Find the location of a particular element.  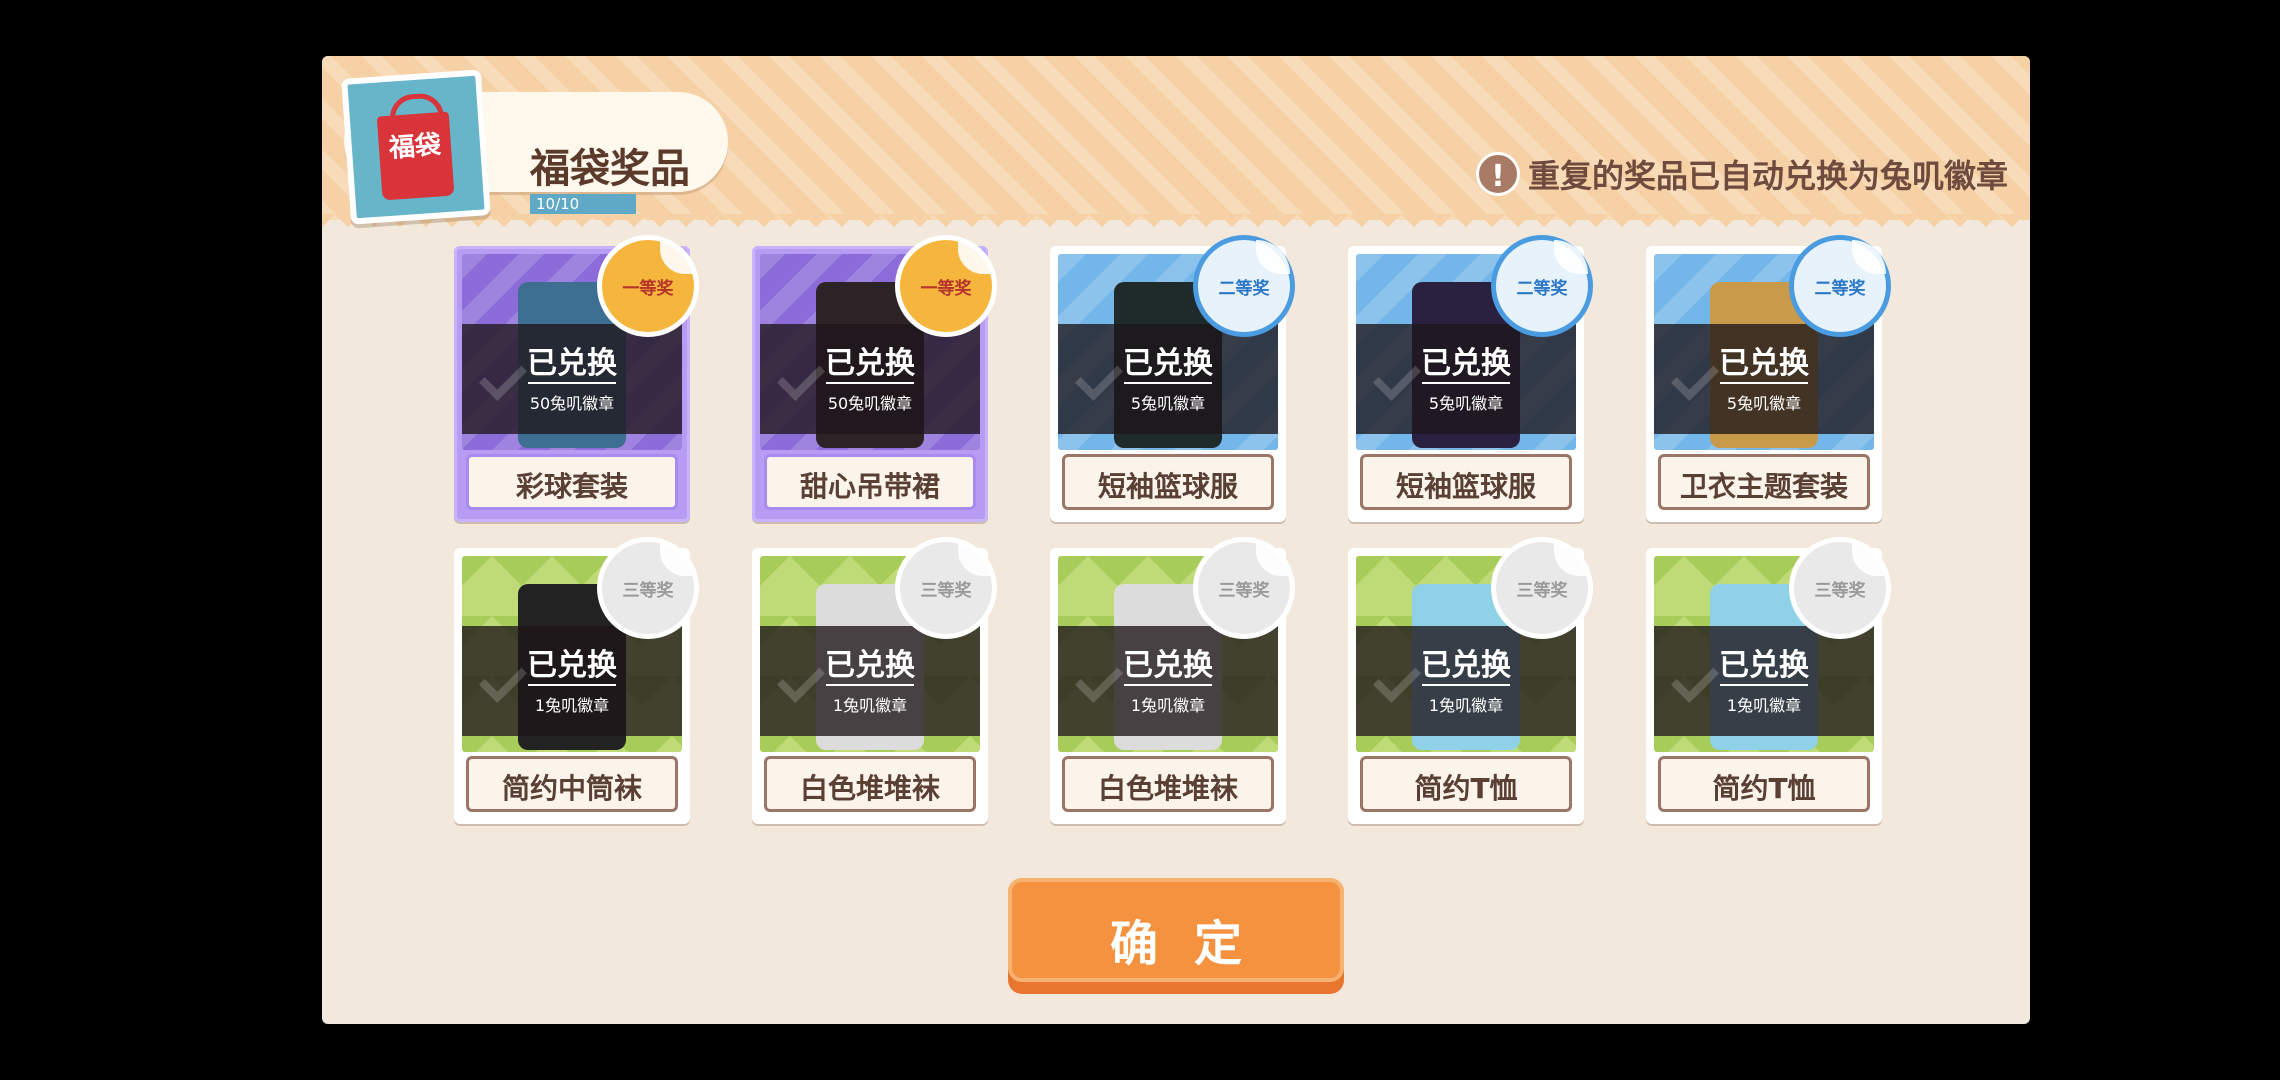

confirm-button-face: 确定 is located at coordinates (1176, 930).